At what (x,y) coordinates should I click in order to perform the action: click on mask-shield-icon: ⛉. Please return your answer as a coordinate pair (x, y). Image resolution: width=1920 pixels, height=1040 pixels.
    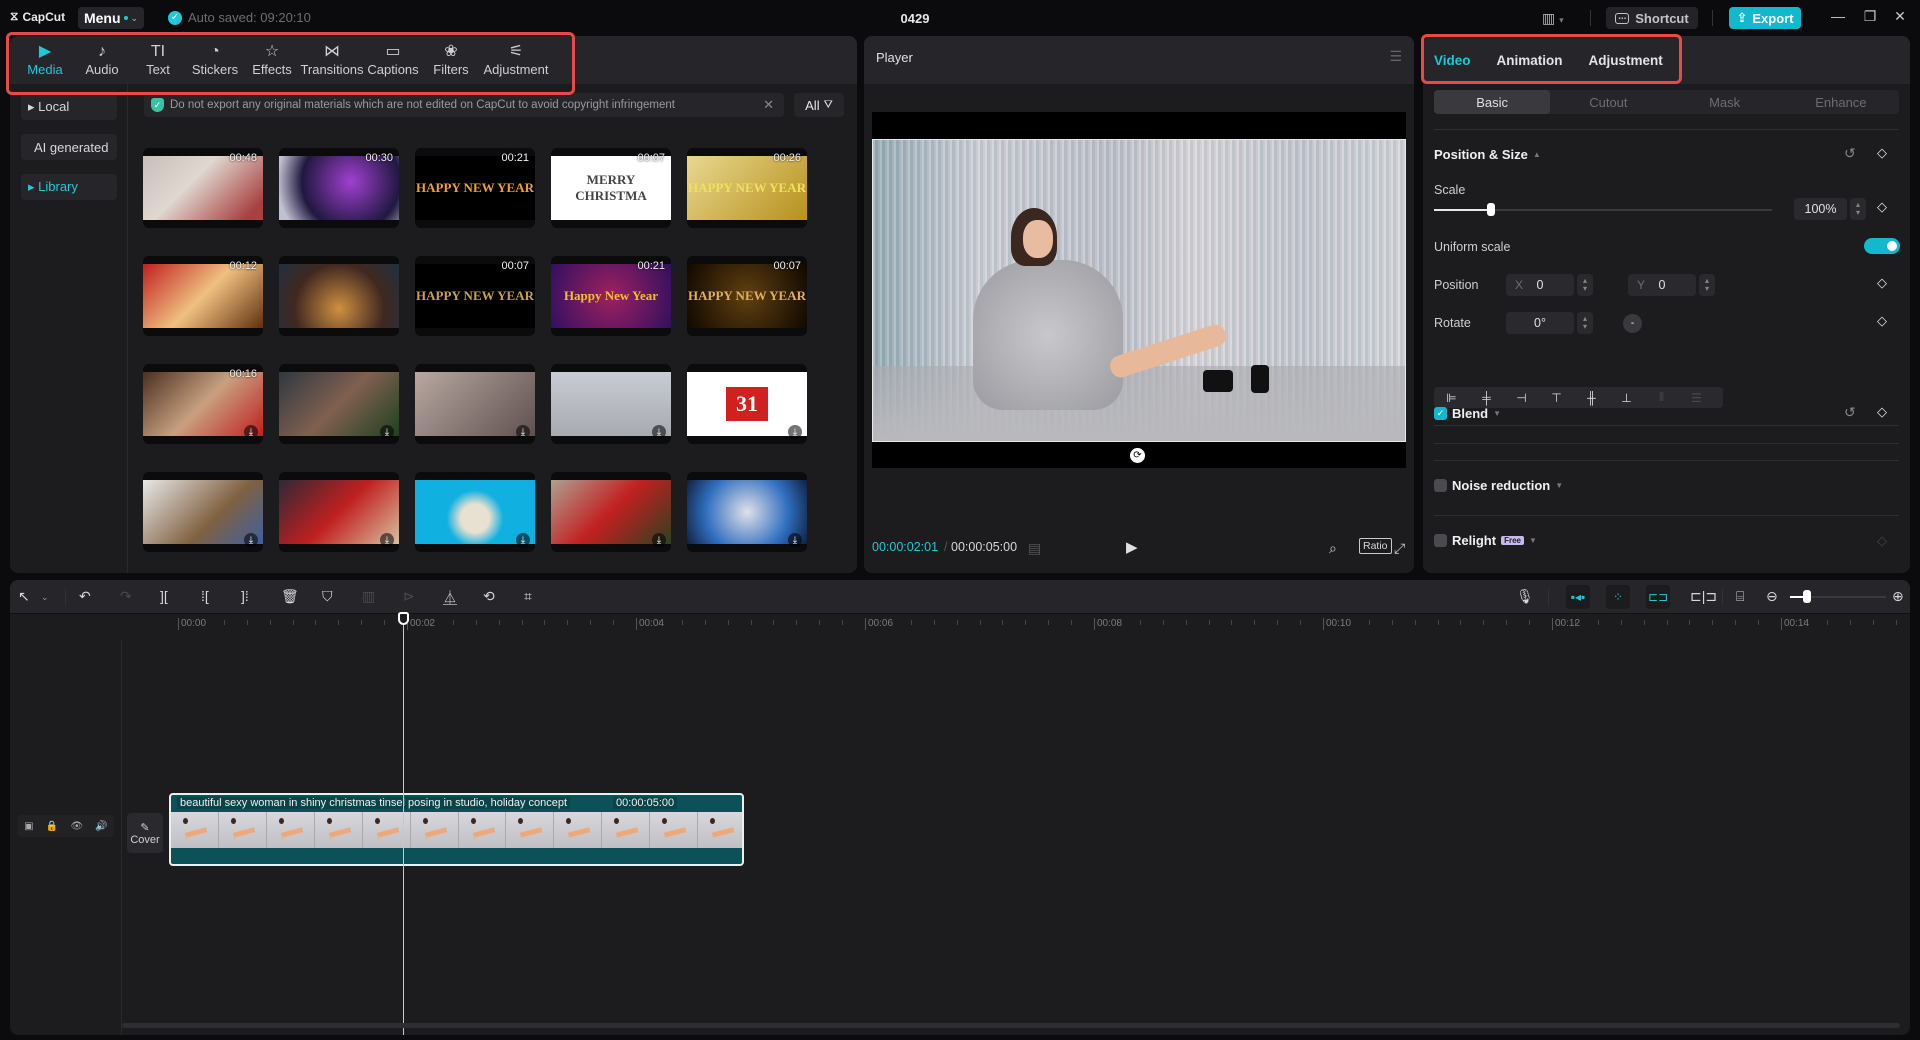
    Looking at the image, I should click on (327, 596).